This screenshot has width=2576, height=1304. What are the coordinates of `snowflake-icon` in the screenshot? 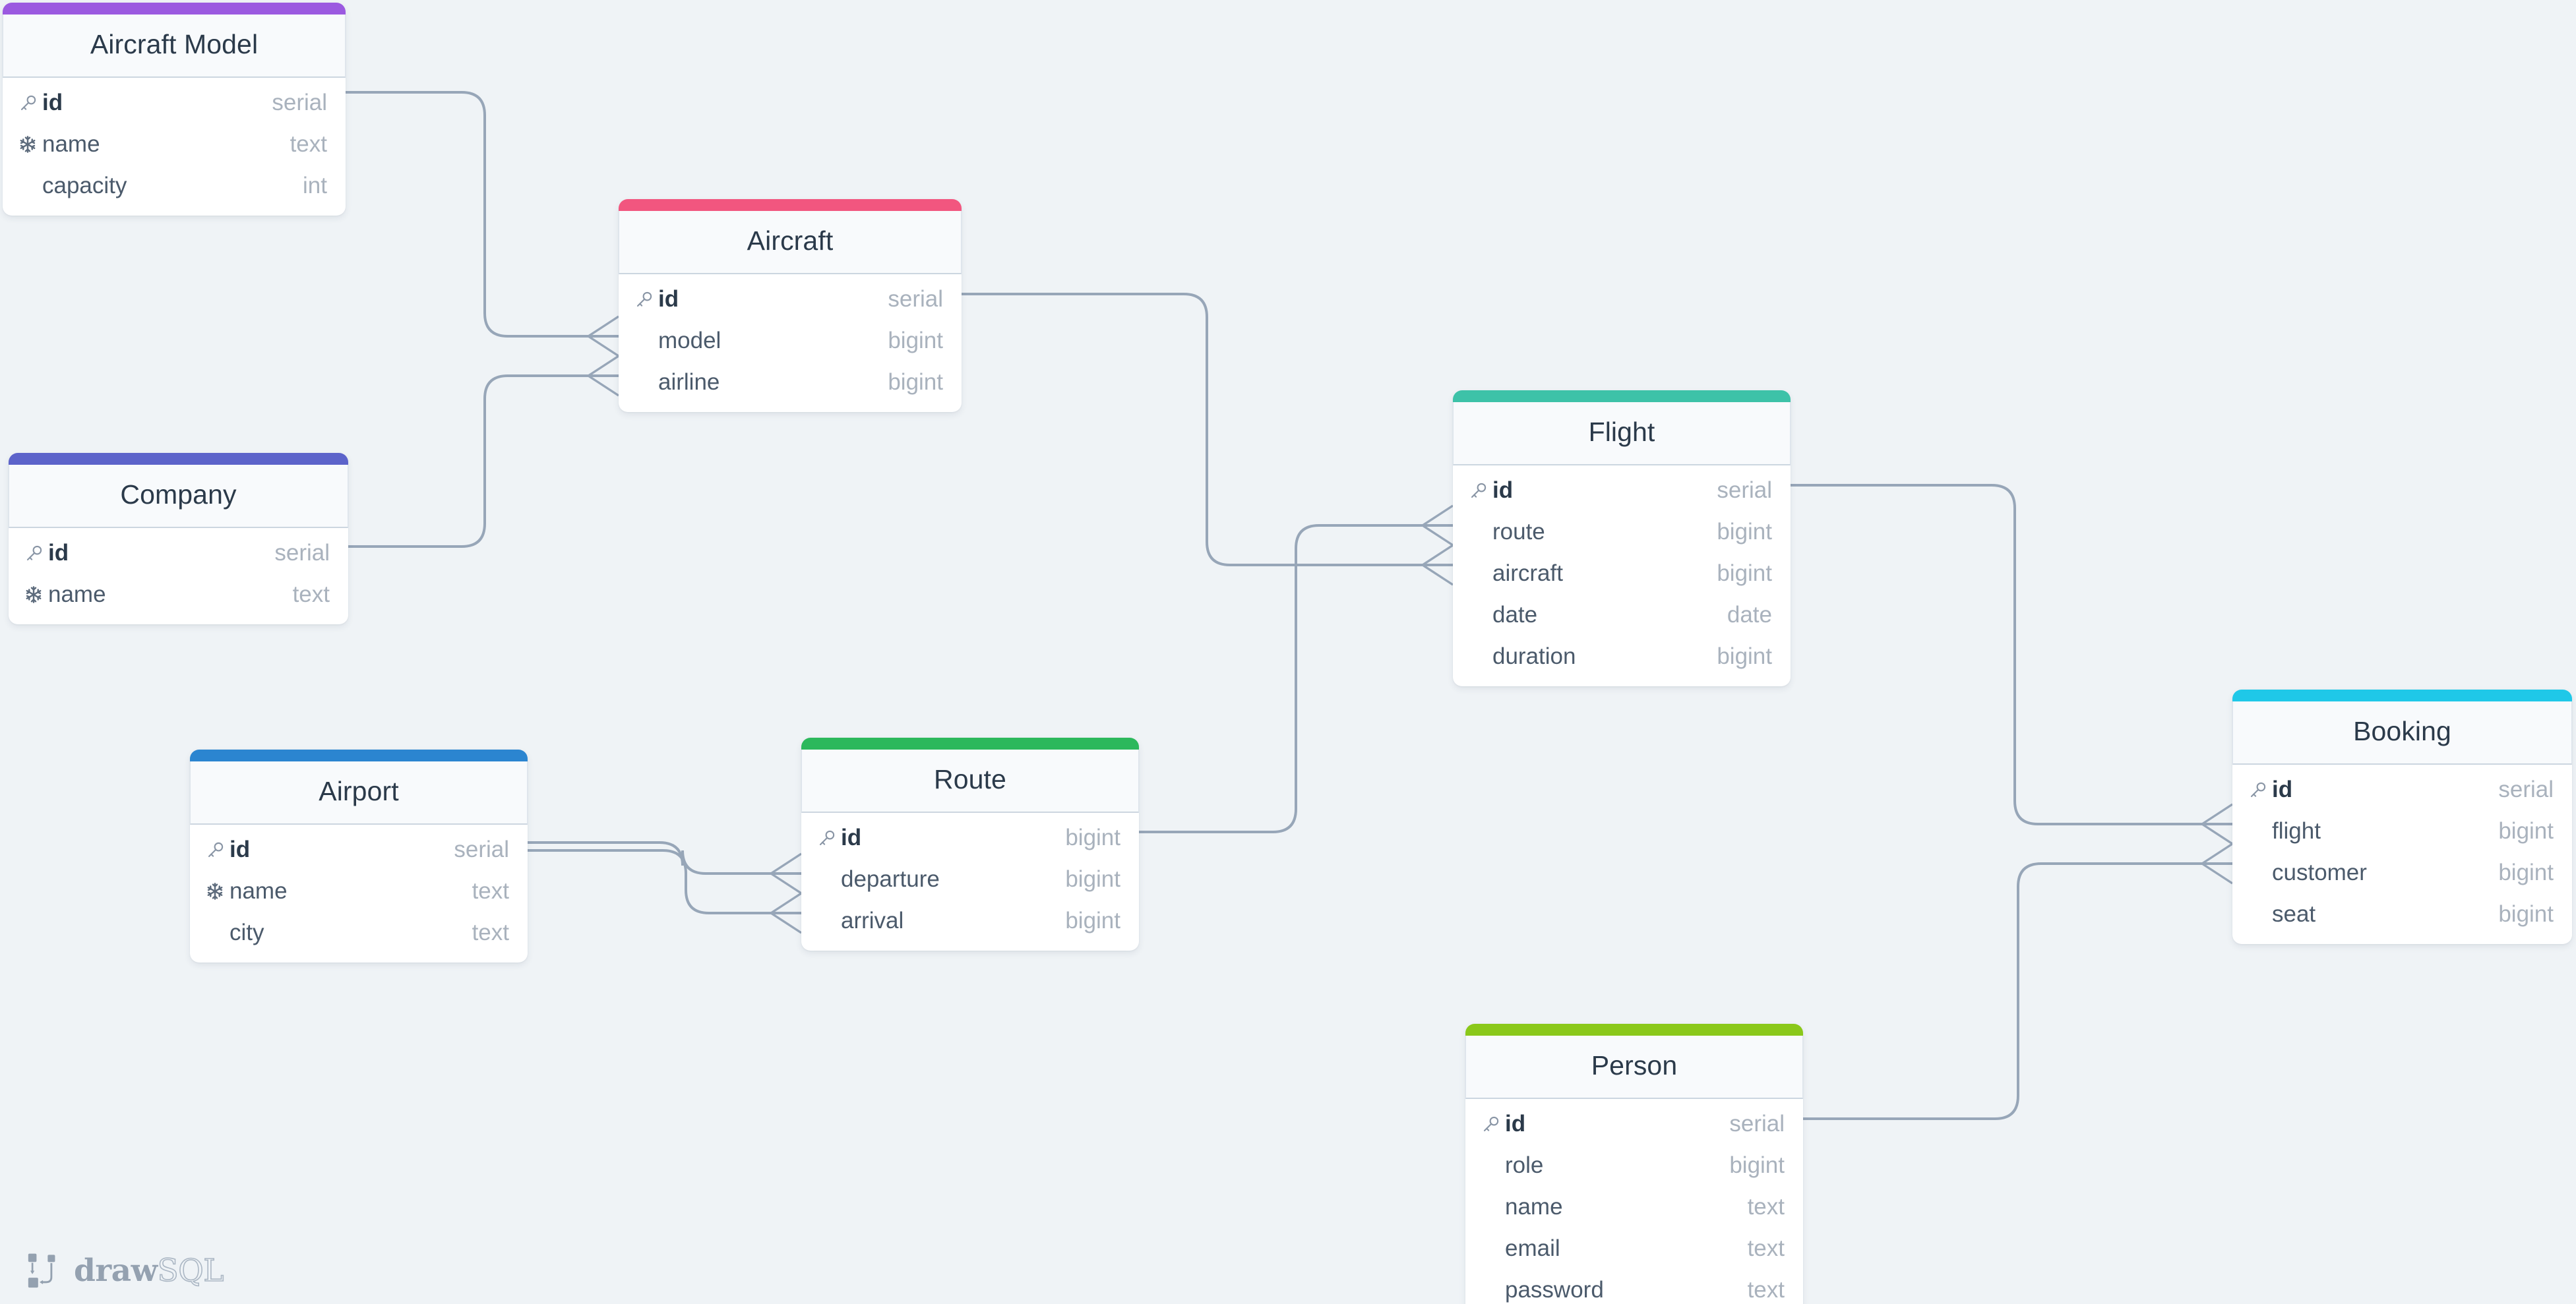 It's located at (36, 594).